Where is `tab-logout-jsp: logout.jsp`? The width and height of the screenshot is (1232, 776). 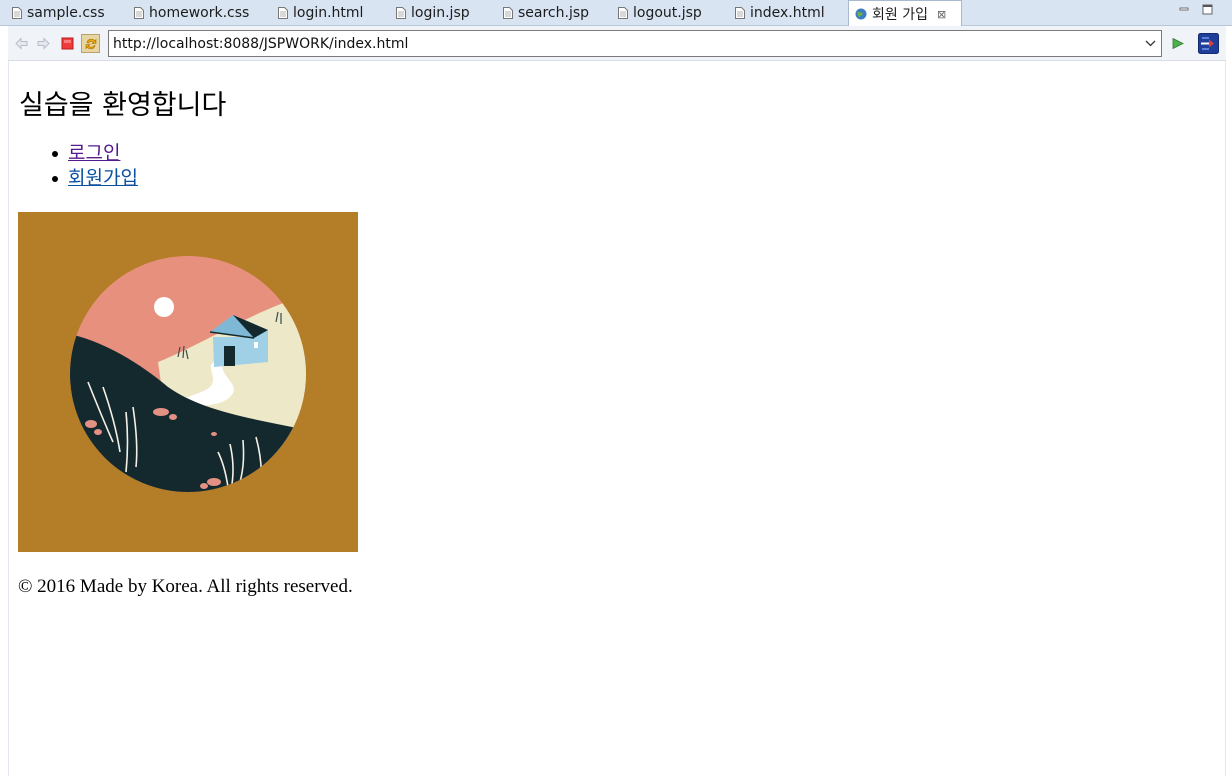 tab-logout-jsp: logout.jsp is located at coordinates (660, 13).